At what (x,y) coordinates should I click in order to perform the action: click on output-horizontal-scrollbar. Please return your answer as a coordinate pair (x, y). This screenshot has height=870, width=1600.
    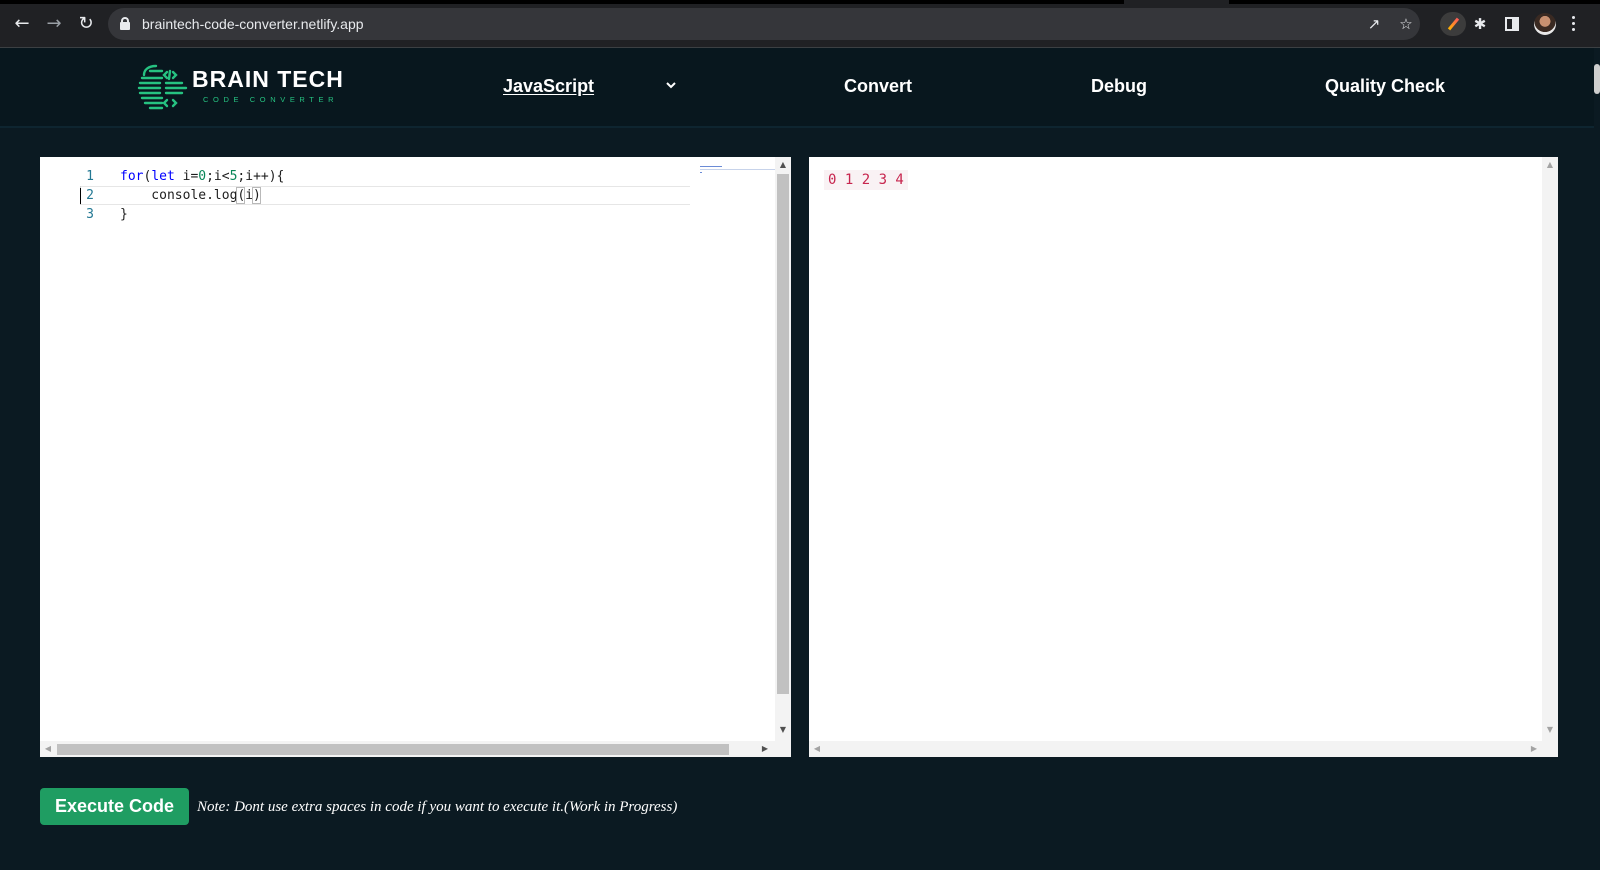
    Looking at the image, I should click on (1175, 749).